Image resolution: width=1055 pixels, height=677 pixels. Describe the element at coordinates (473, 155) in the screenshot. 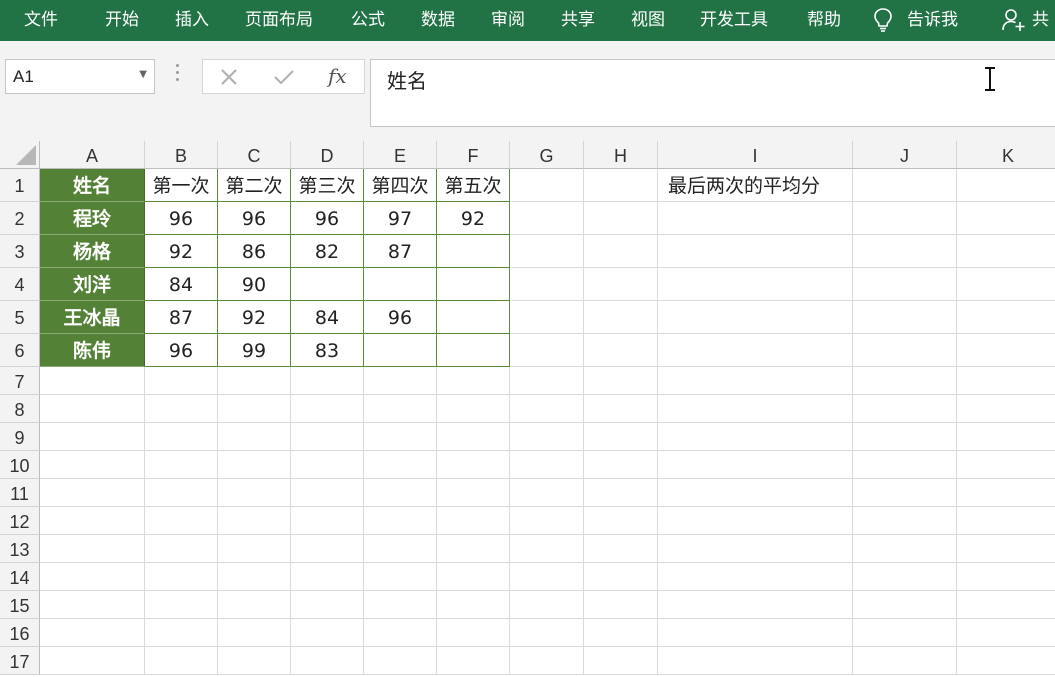

I see `column-header-f: F` at that location.